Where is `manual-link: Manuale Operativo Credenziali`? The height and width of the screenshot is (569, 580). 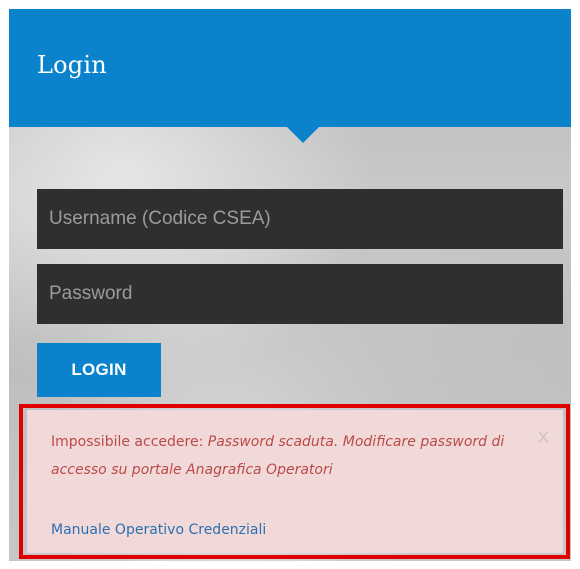
manual-link: Manuale Operativo Credenziali is located at coordinates (158, 530).